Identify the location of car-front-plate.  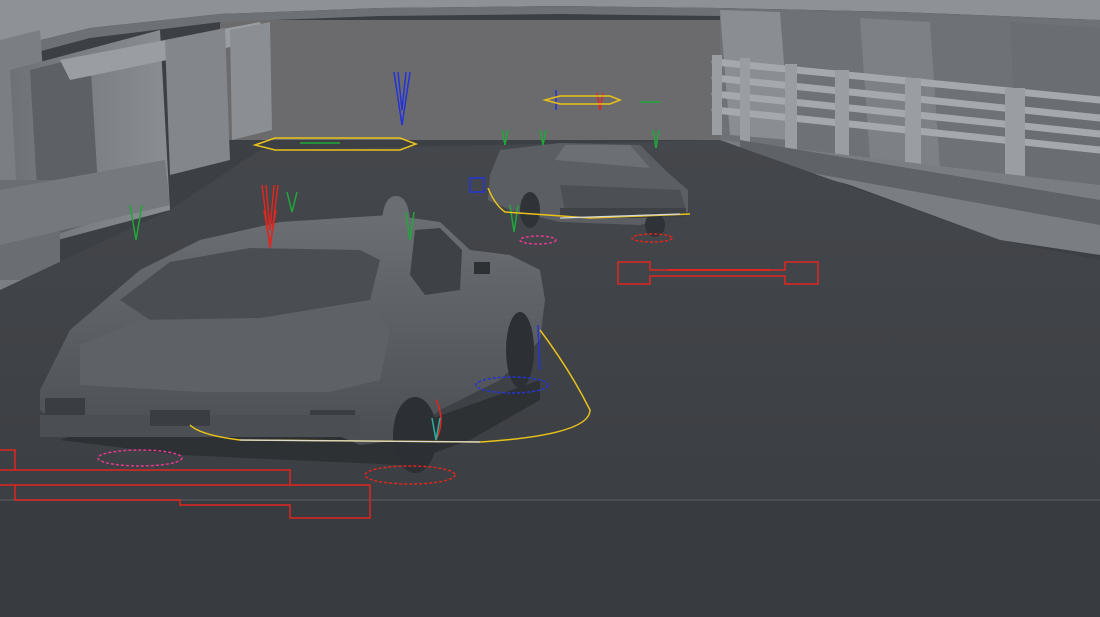
(180, 418).